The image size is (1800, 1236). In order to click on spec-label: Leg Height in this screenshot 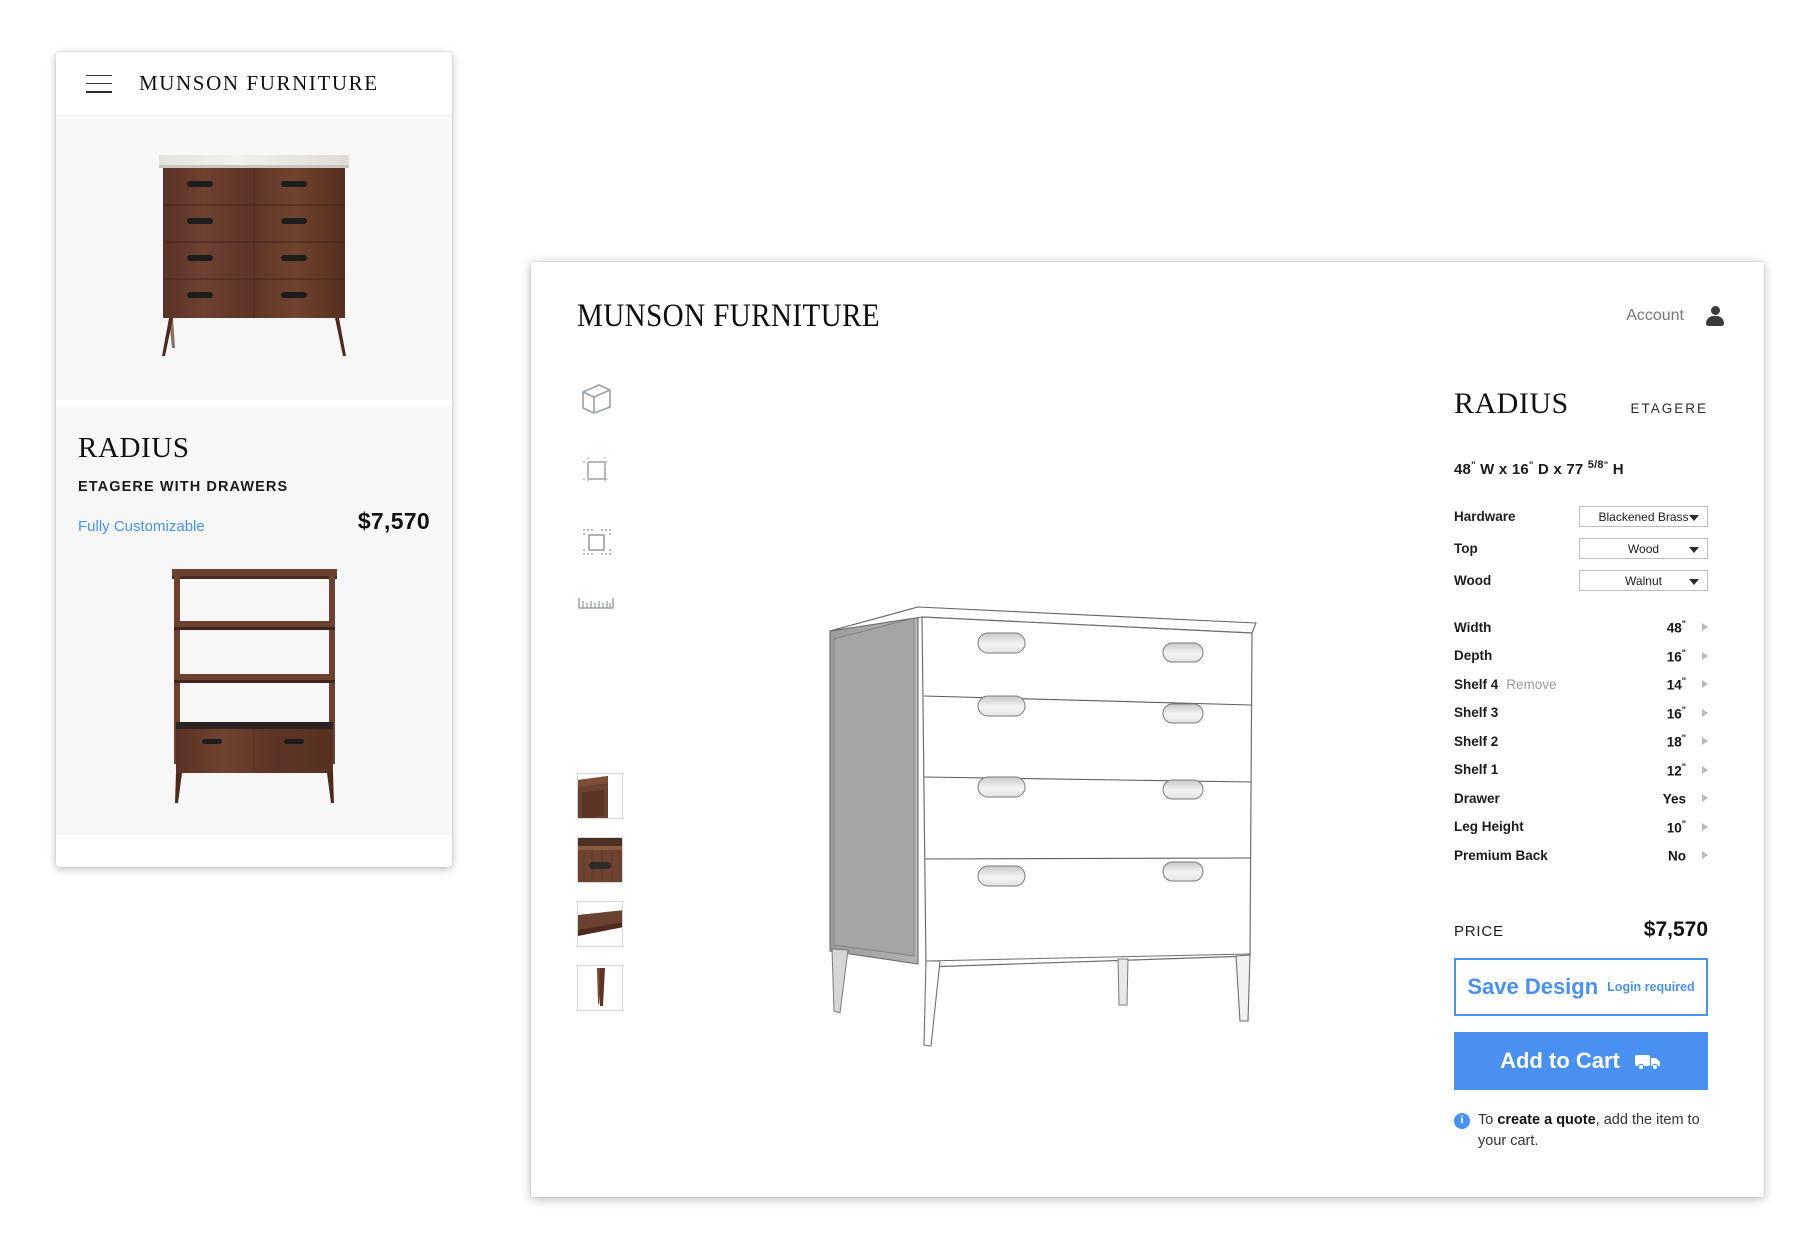, I will do `click(1489, 827)`.